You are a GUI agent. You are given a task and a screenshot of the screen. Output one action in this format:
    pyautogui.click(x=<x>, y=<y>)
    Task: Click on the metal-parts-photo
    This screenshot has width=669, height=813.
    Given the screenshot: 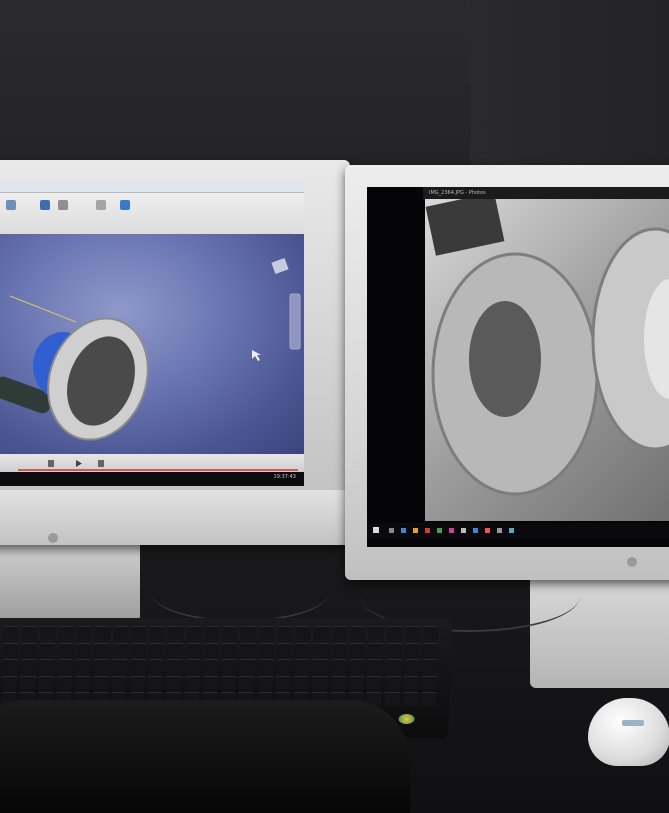 What is the action you would take?
    pyautogui.click(x=547, y=360)
    